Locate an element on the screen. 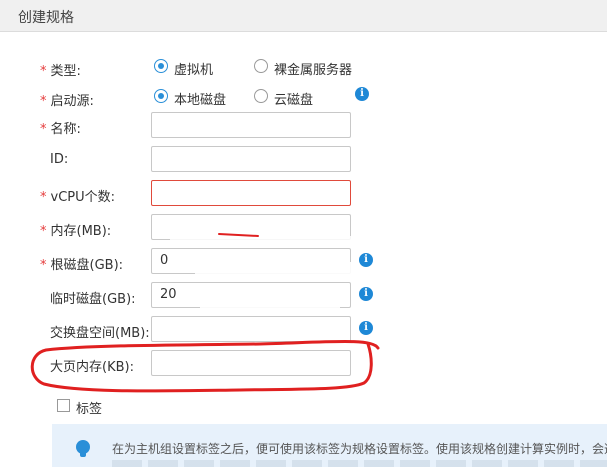 The height and width of the screenshot is (467, 607). vcpu-row: * vCPU个数: is located at coordinates (303, 195).